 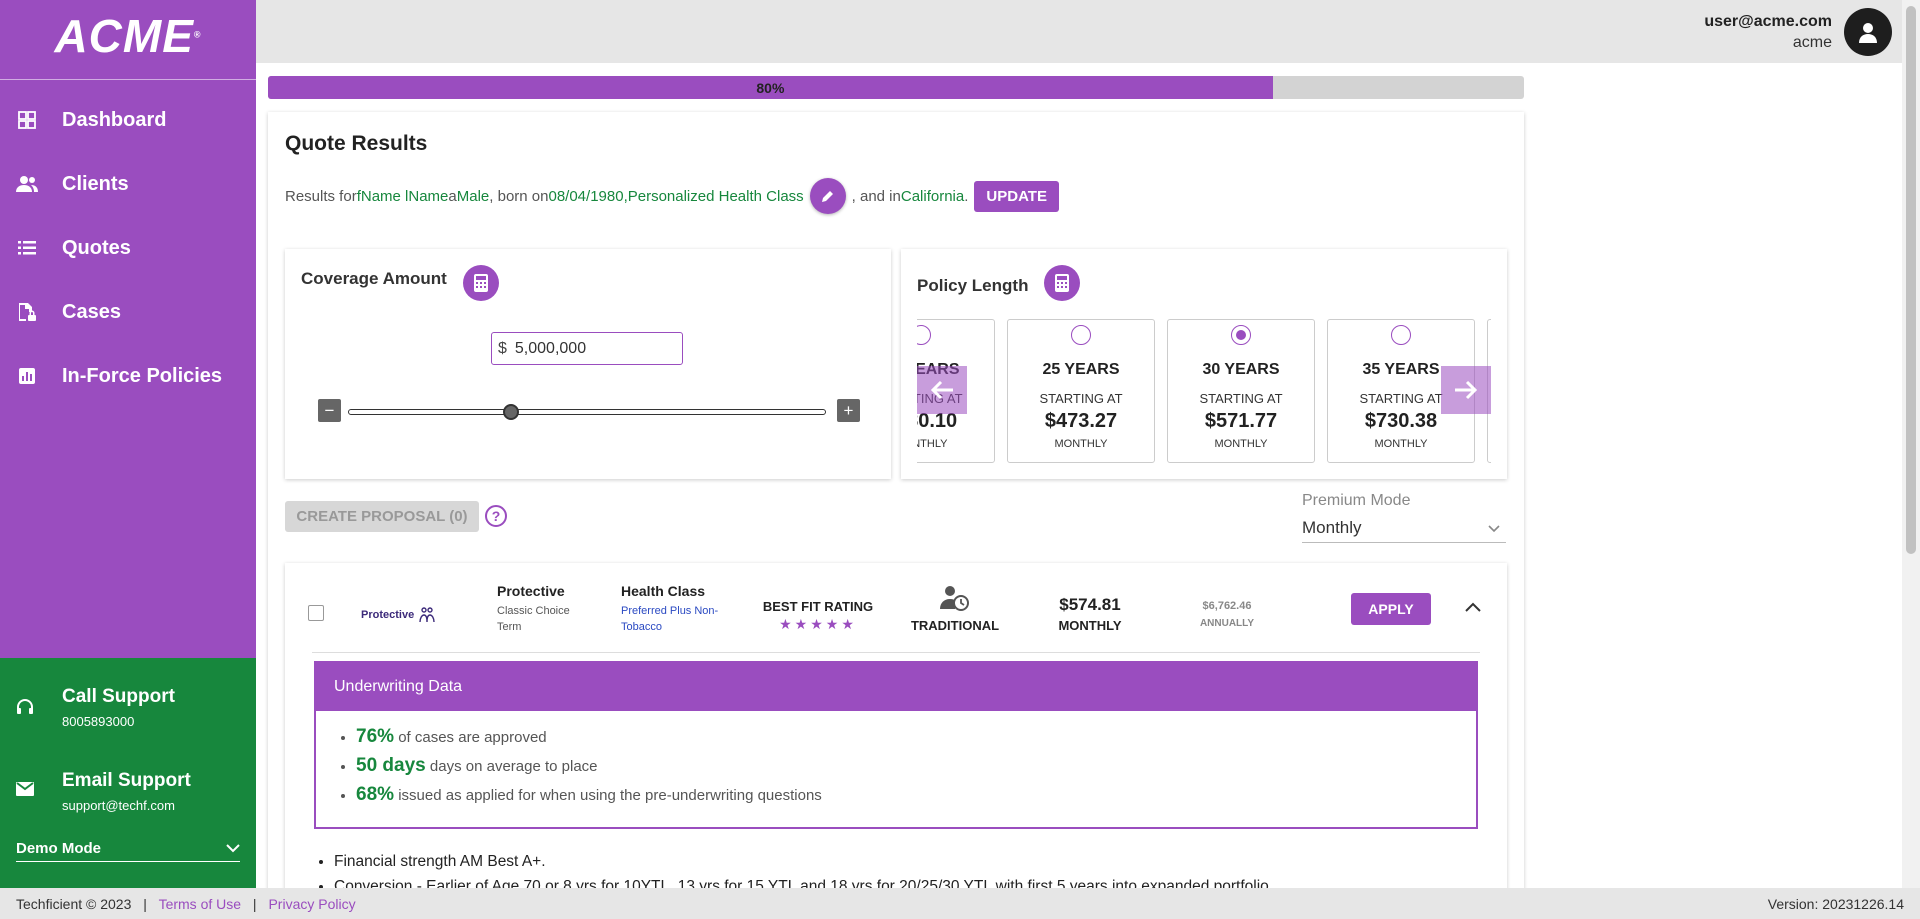 I want to click on note-item: Financial strength AM Best A+., so click(x=803, y=861).